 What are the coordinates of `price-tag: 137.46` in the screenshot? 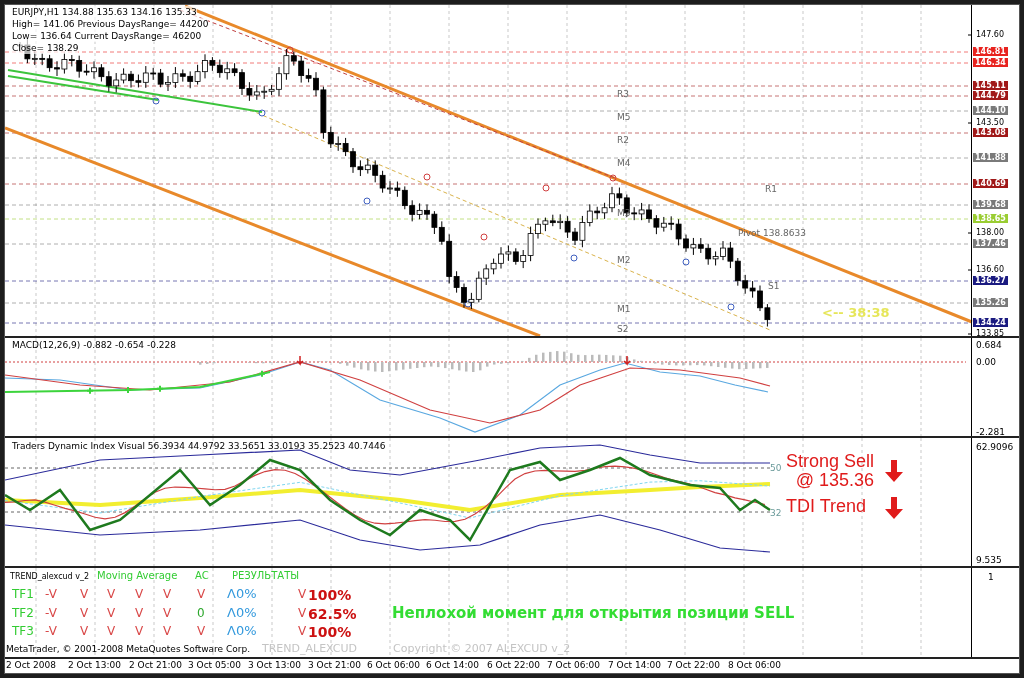 It's located at (990, 243).